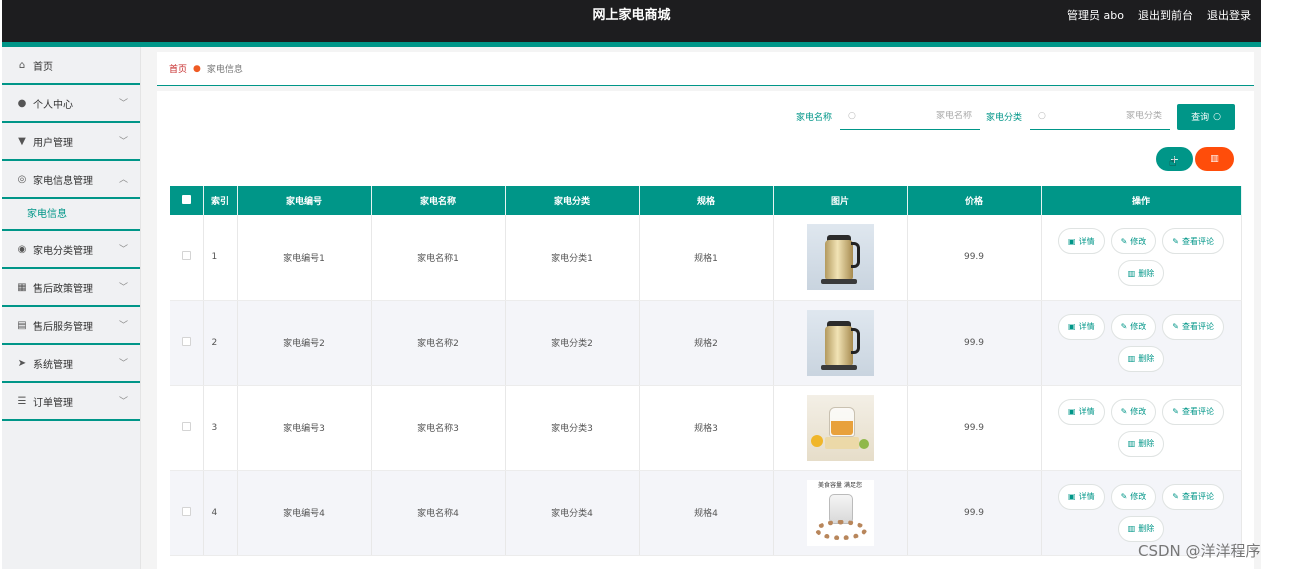  I want to click on column-header: 索引, so click(220, 200).